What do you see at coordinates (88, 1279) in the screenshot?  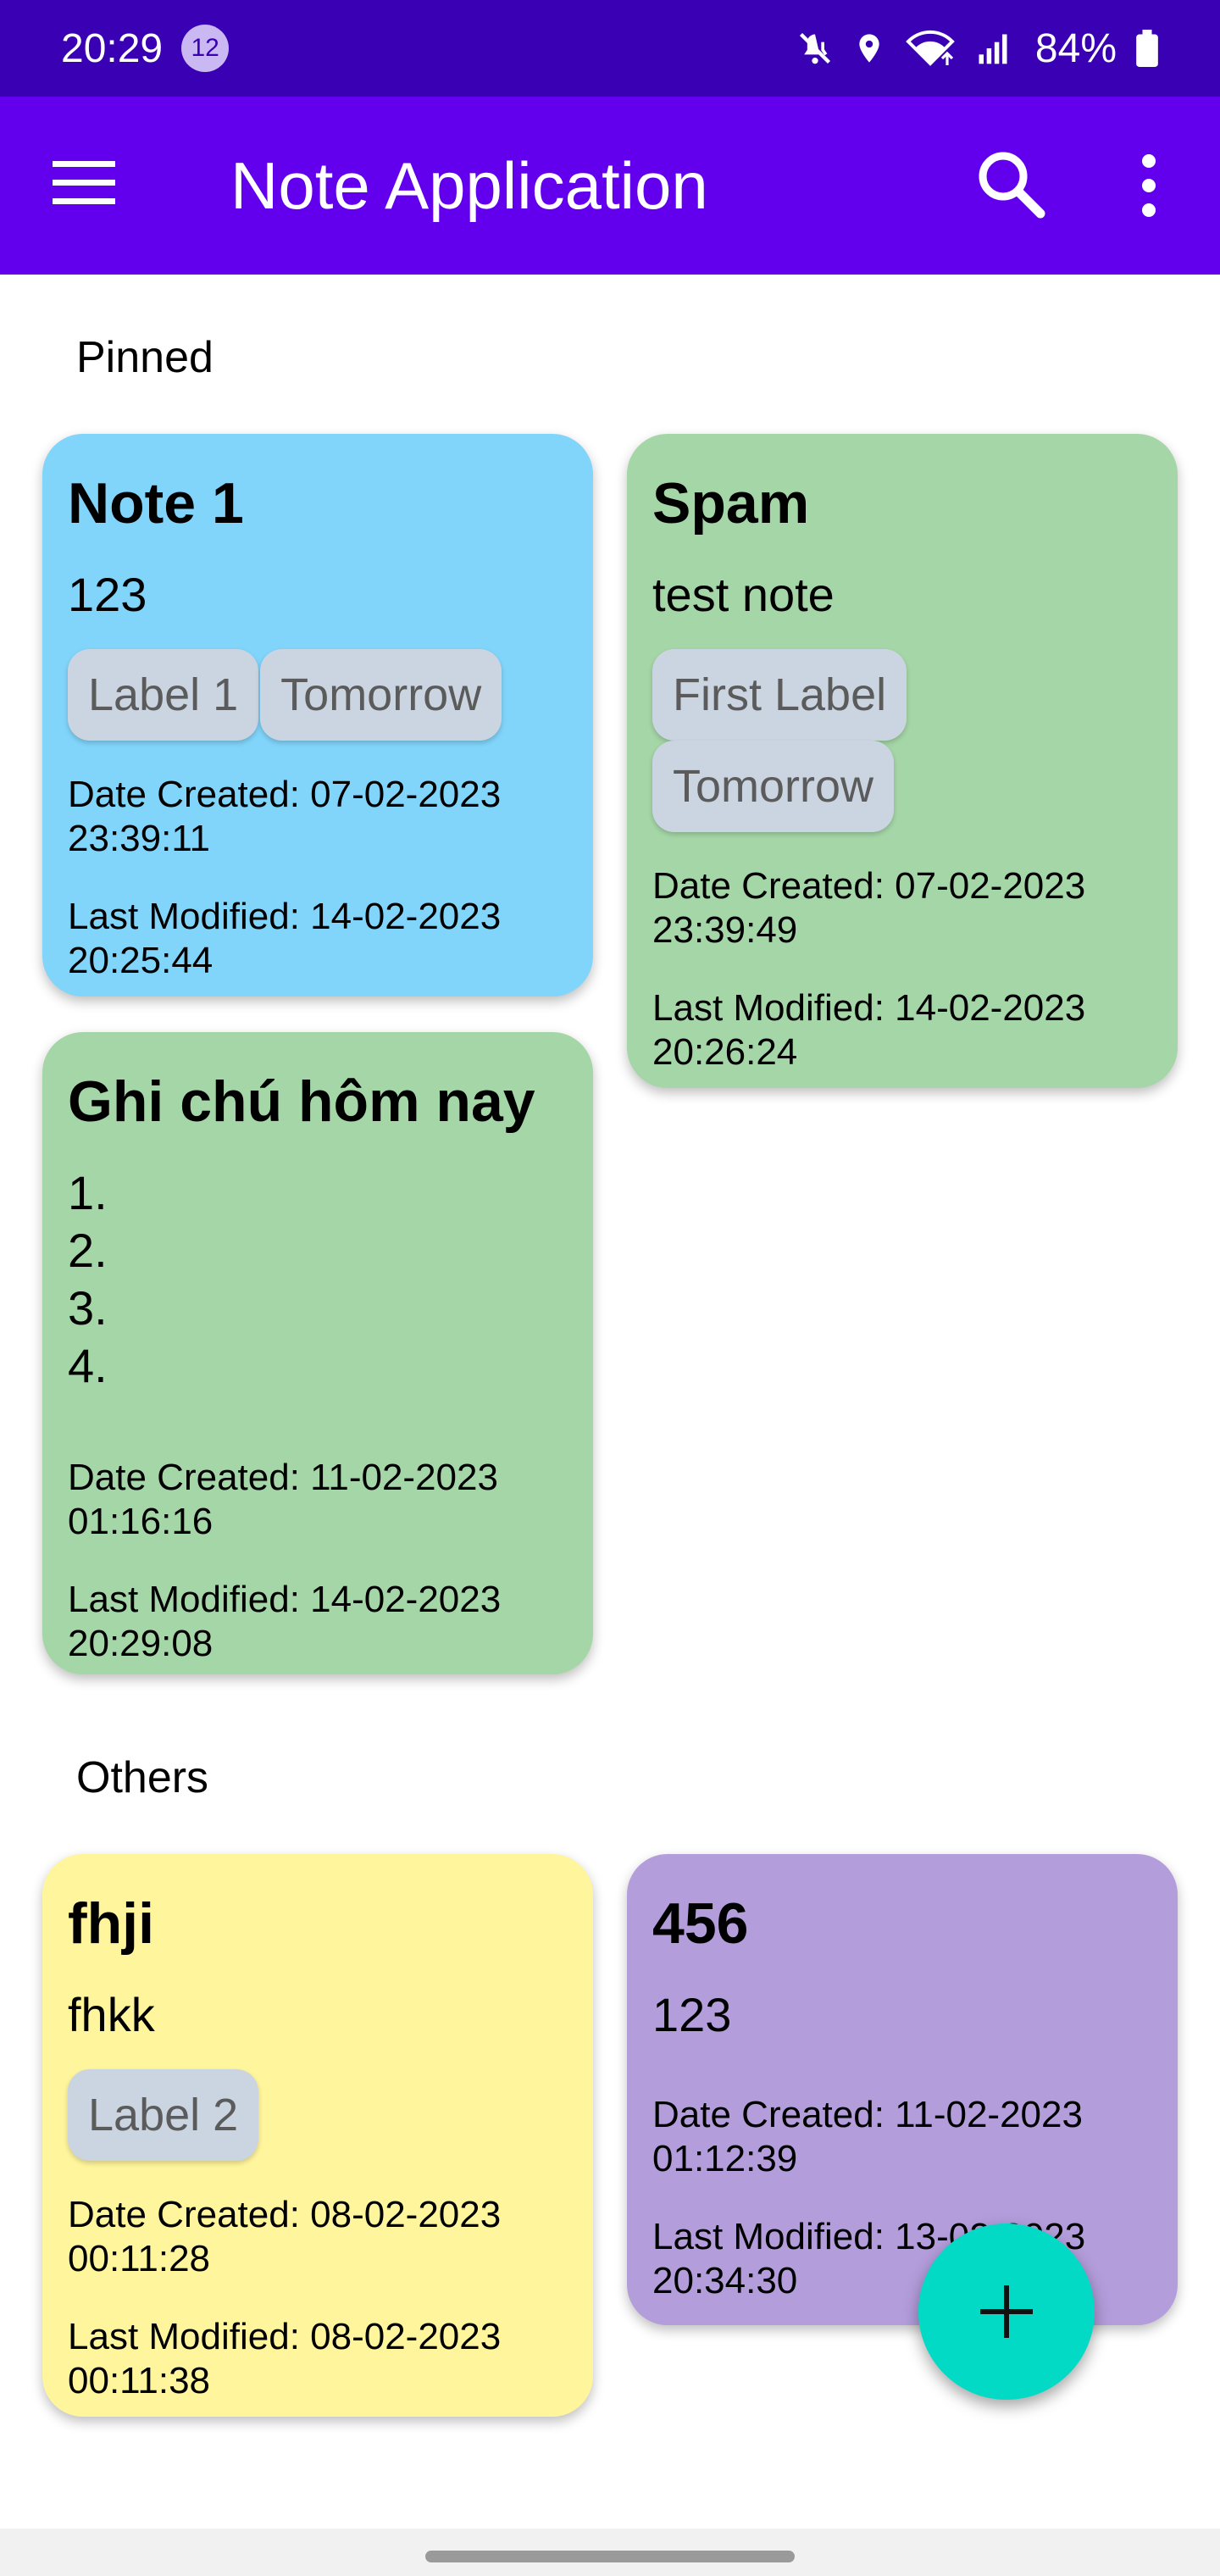 I see `note-body: 1. 2. 3. 4.` at bounding box center [88, 1279].